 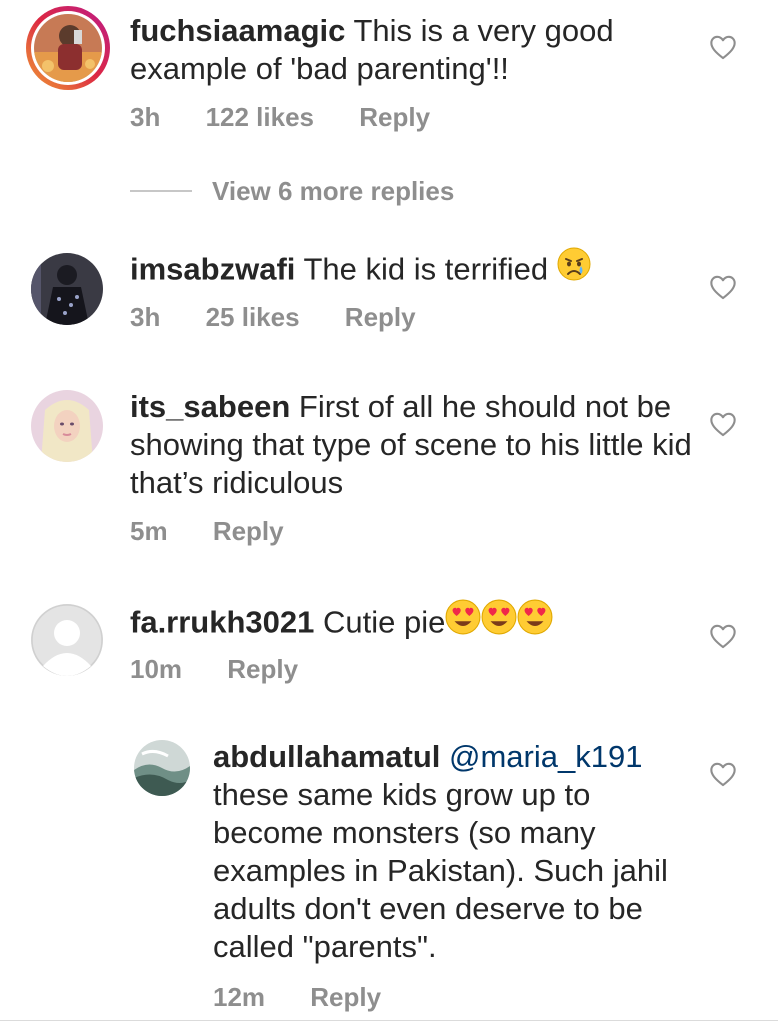 I want to click on comment-item: fa.rrukh3021 Cutie pie 10m Reply, so click(x=389, y=647).